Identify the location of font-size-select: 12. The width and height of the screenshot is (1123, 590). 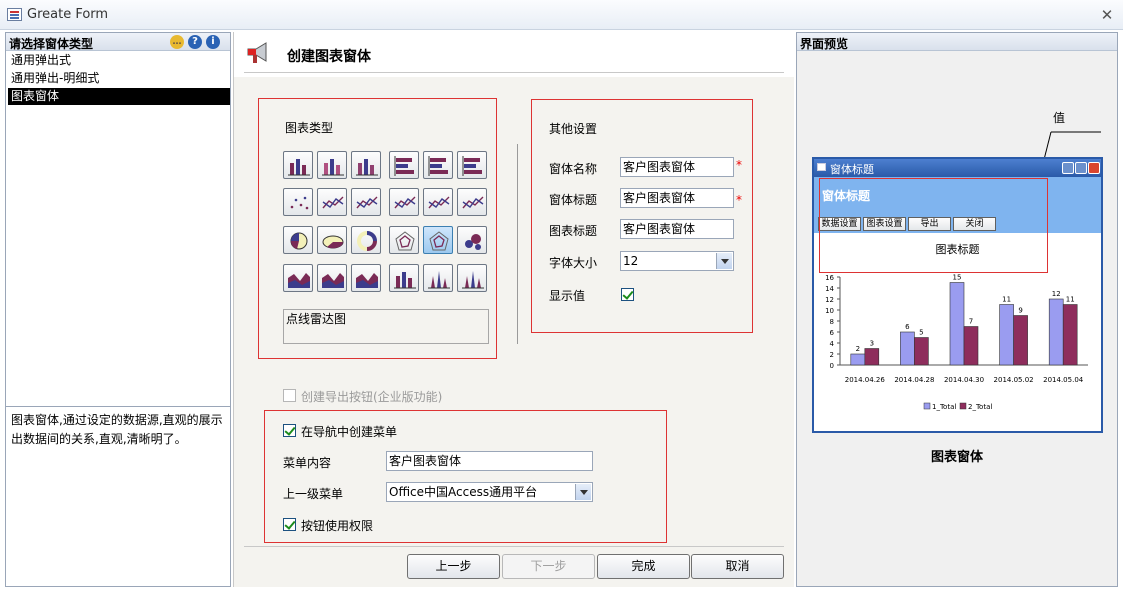
(677, 261).